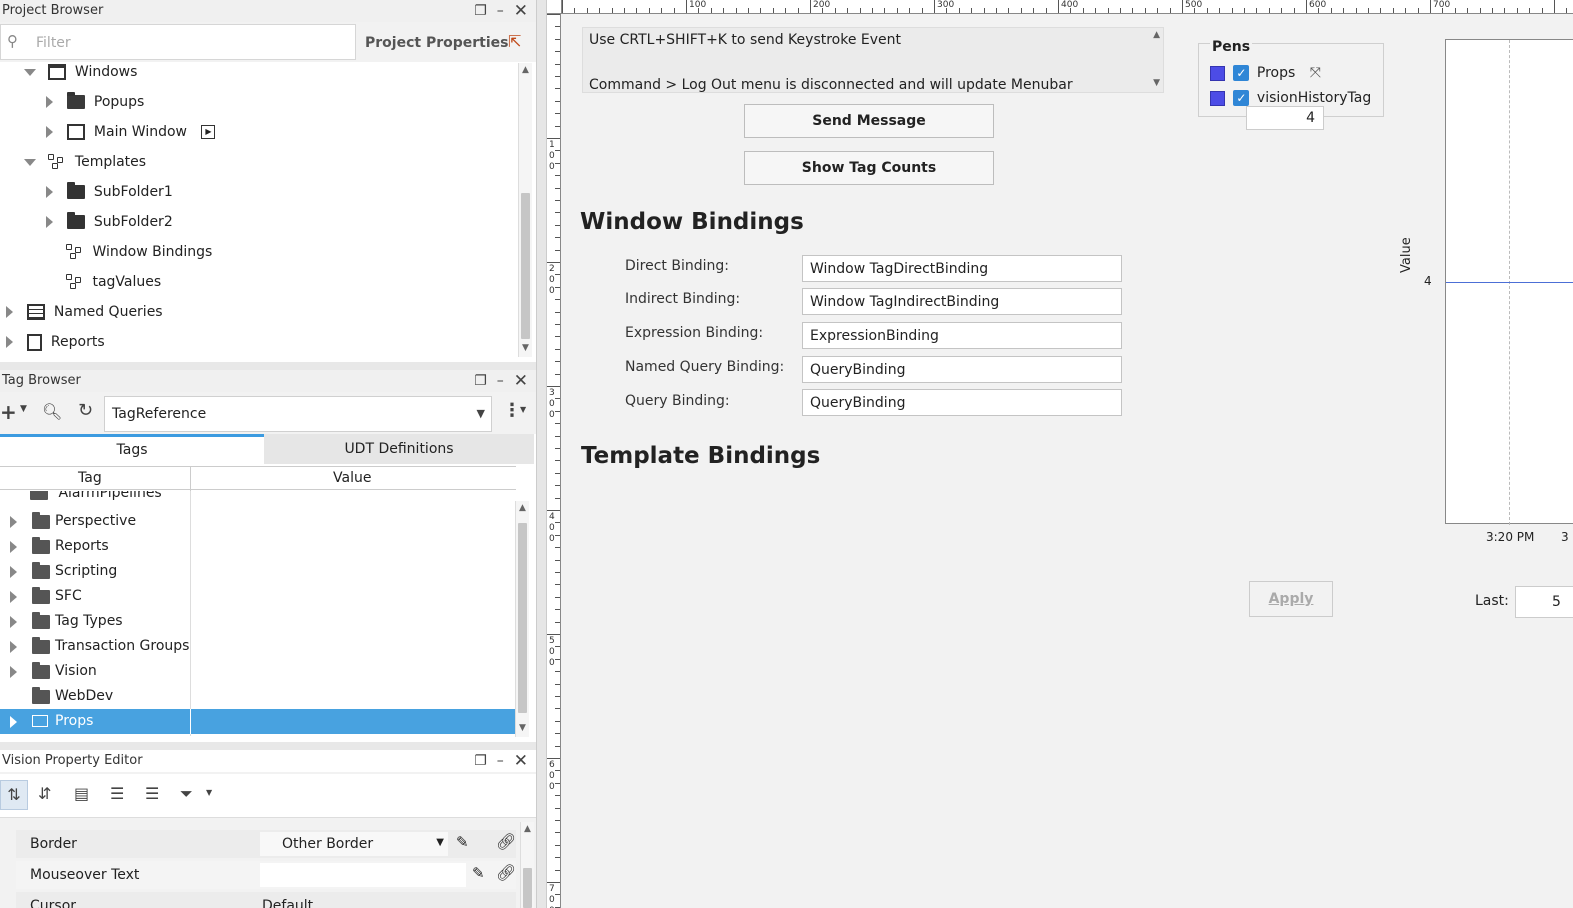 This screenshot has height=908, width=1573. I want to click on column-header-tag: Tag, so click(90, 478).